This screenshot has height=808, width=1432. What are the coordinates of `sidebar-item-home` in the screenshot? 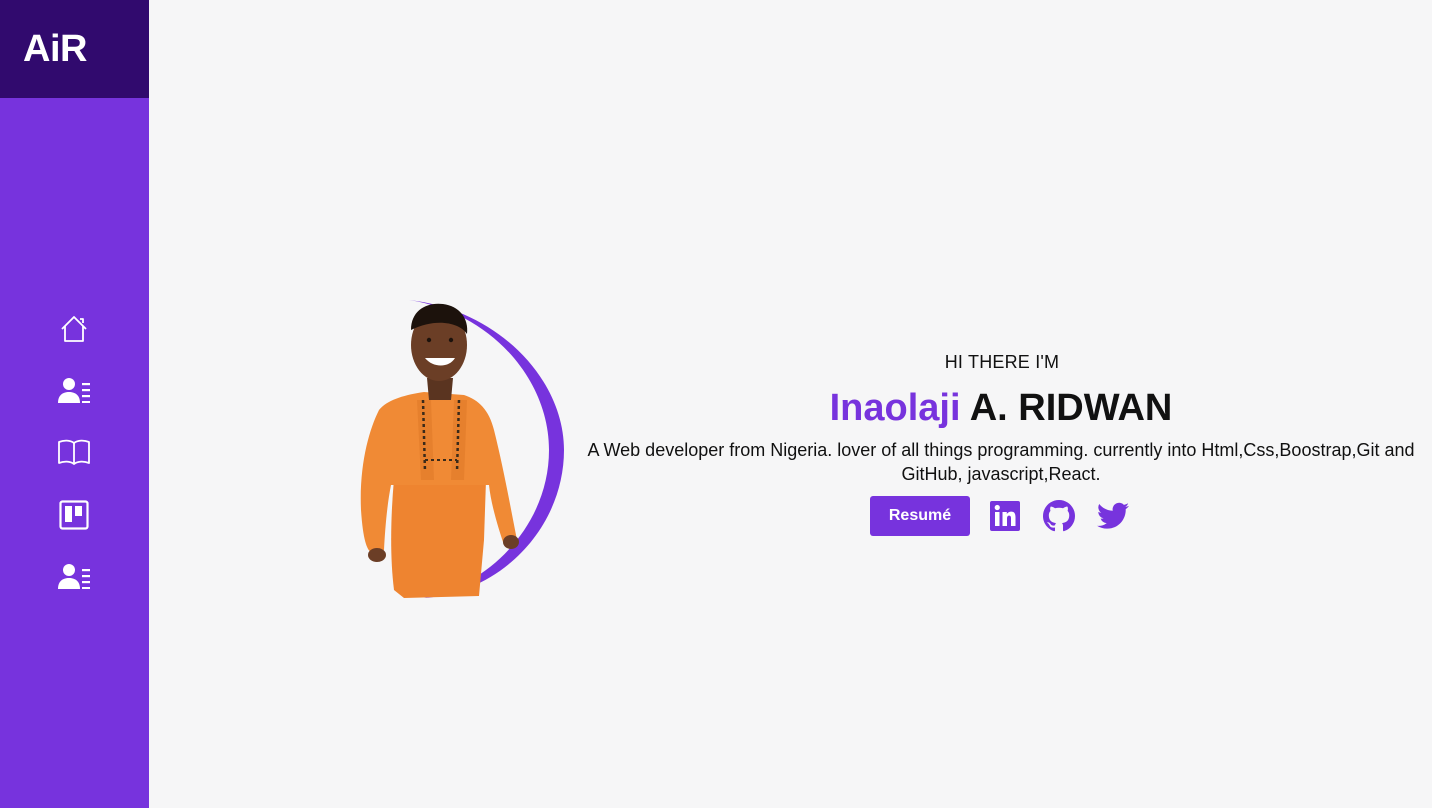 It's located at (74, 329).